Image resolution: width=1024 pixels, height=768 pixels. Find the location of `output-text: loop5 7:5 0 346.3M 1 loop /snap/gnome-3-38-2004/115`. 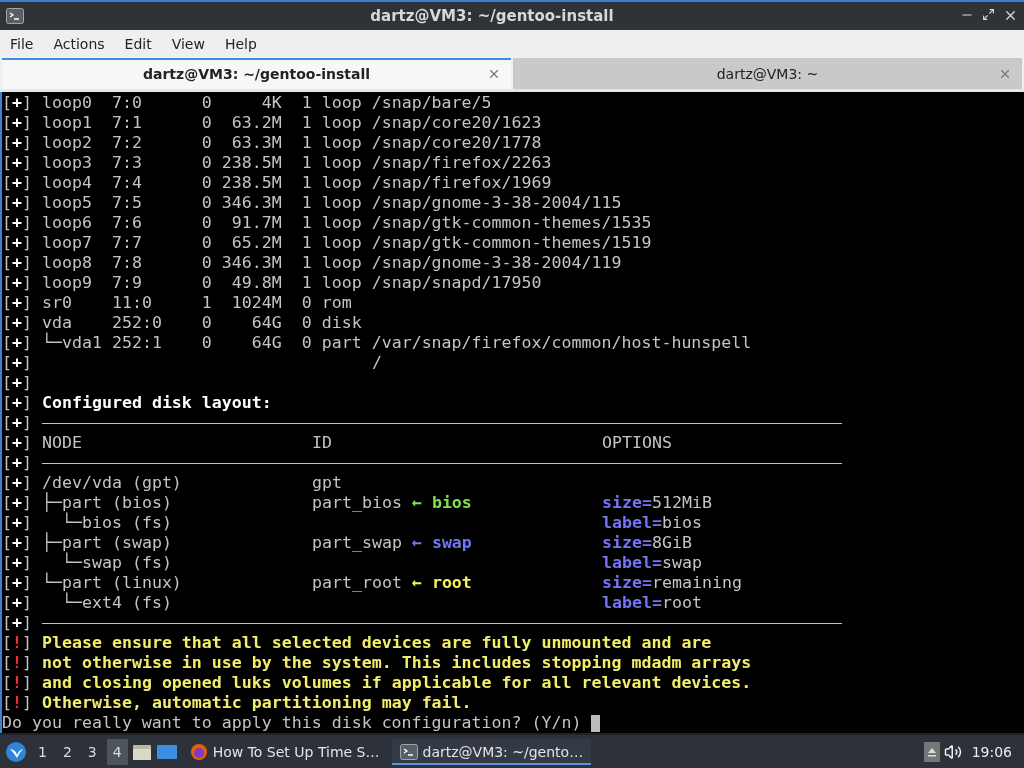

output-text: loop5 7:5 0 346.3M 1 loop /snap/gnome-3-38-2004/115 is located at coordinates (332, 203).